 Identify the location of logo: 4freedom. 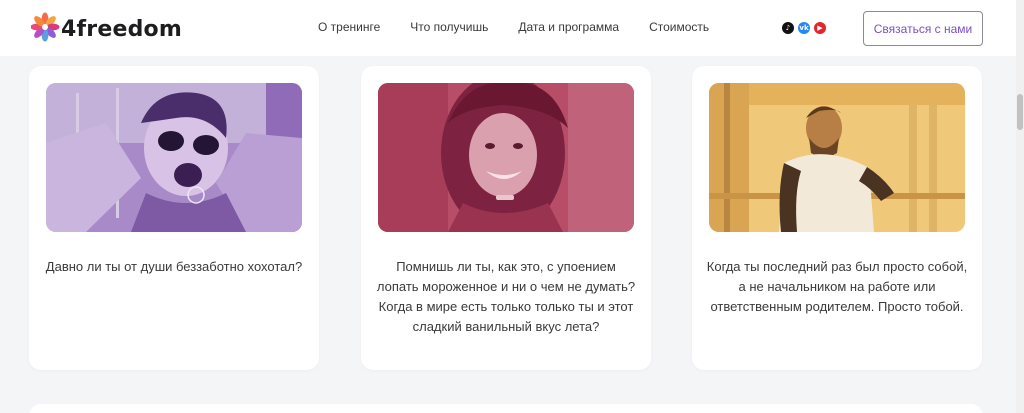
(106, 29).